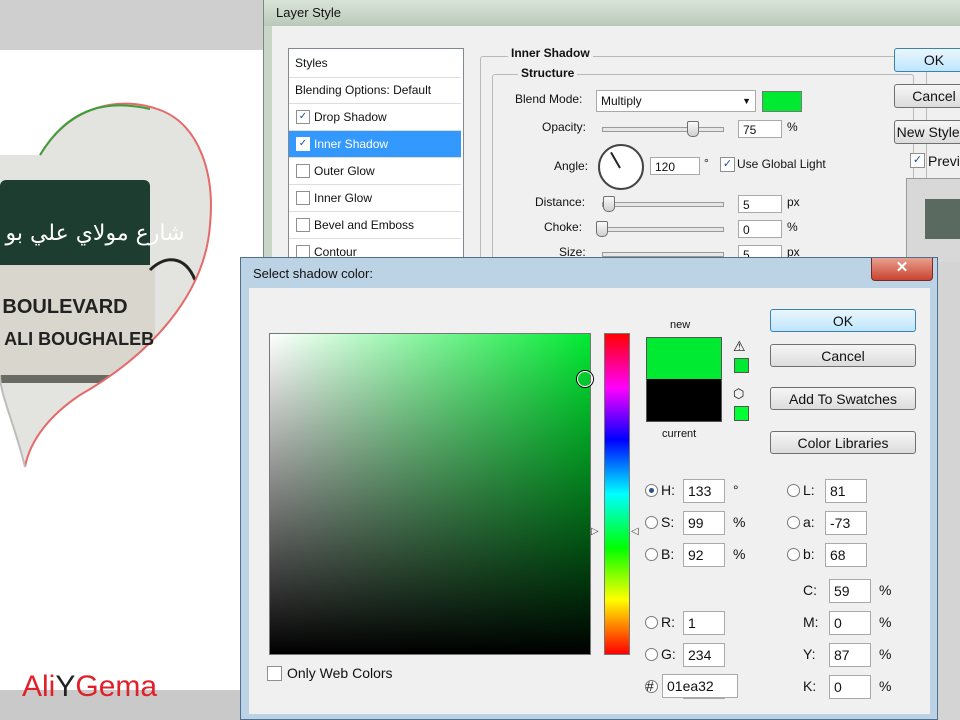 Image resolution: width=960 pixels, height=720 pixels. What do you see at coordinates (927, 60) in the screenshot?
I see `layer-style-ok-button: OK` at bounding box center [927, 60].